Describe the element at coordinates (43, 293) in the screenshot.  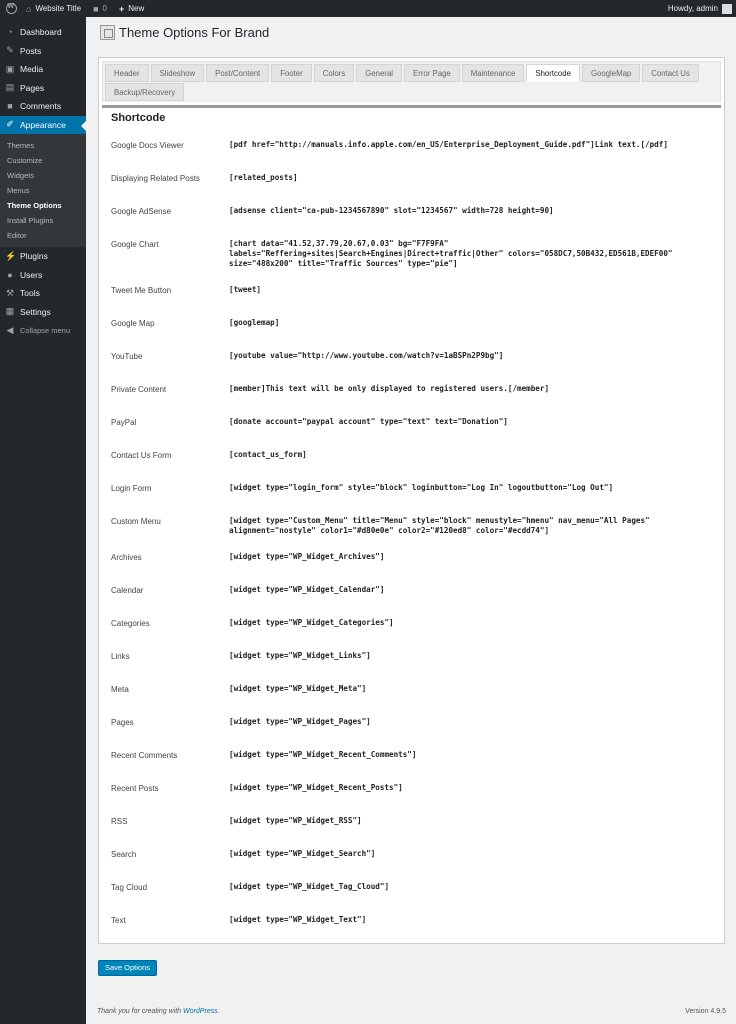
I see `sidebar-item-tools: ⚒ Tools` at that location.